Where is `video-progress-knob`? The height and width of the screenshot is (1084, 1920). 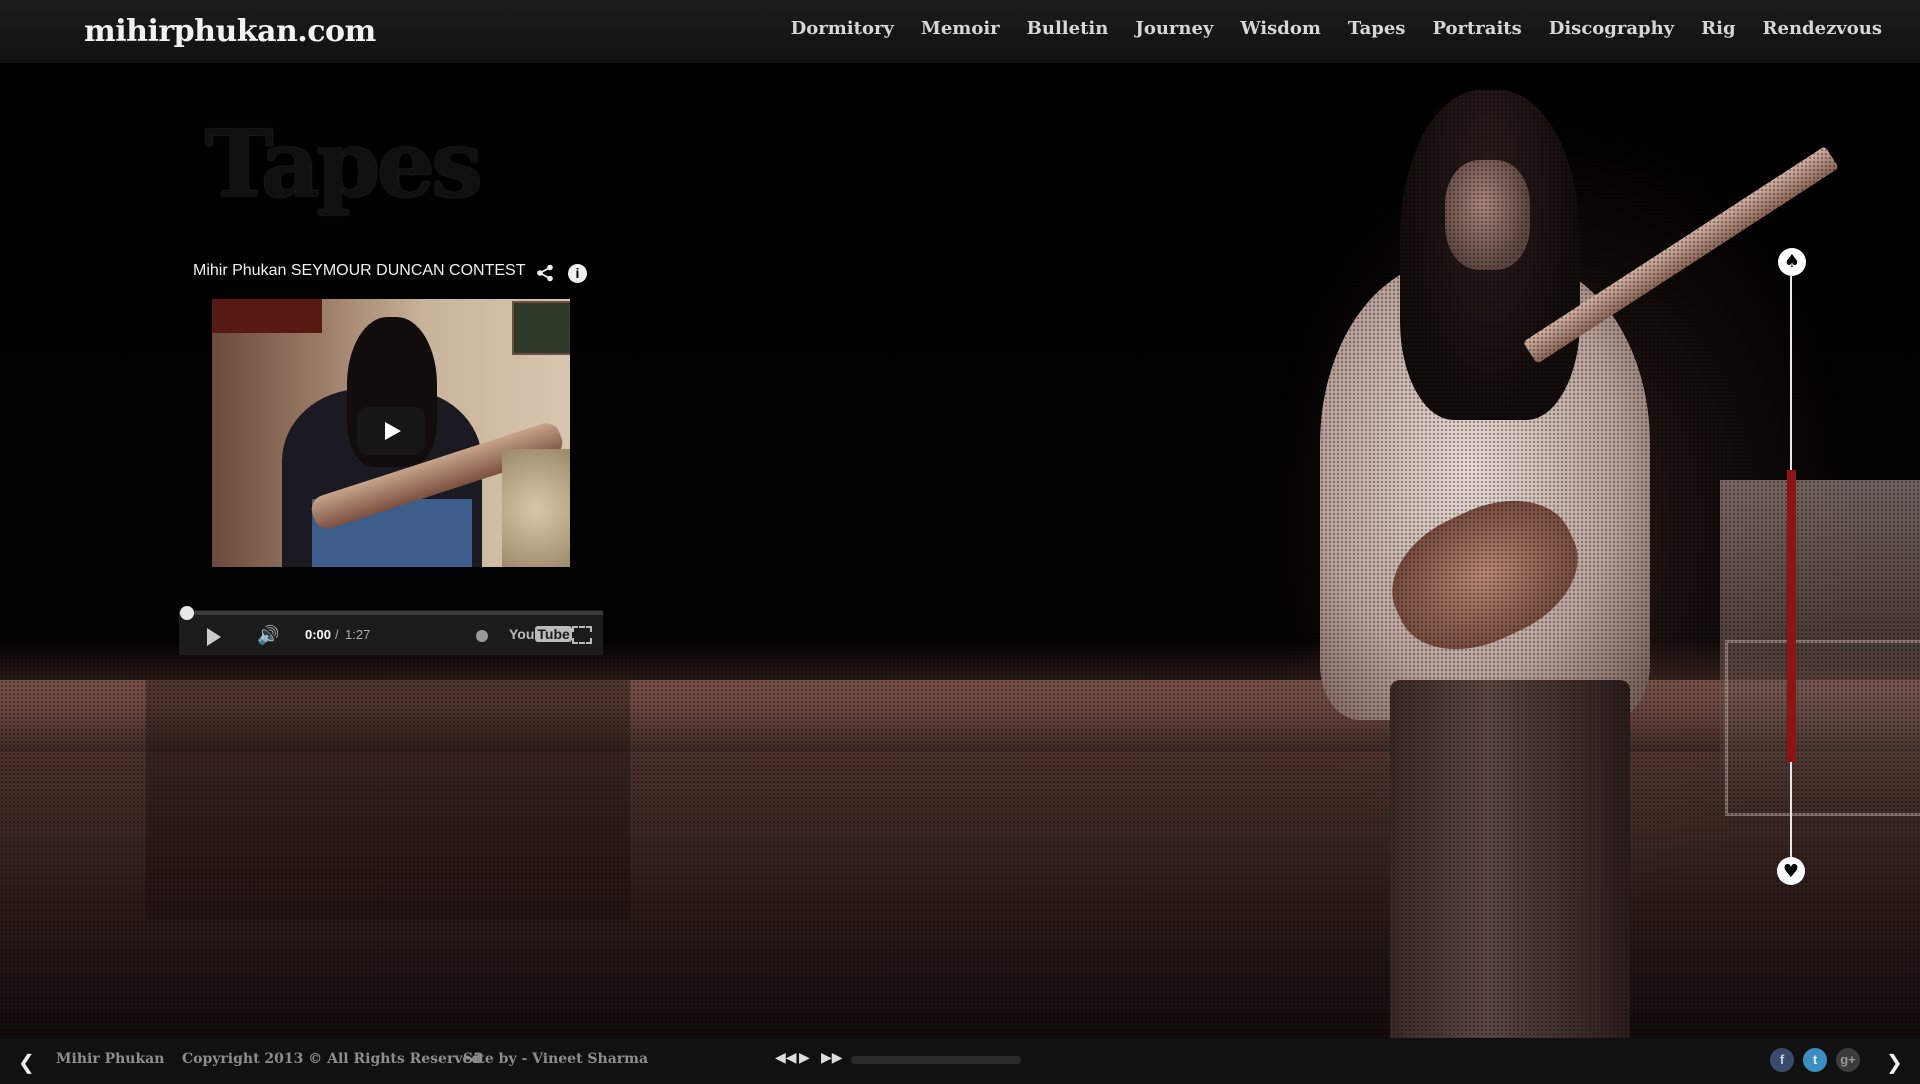 video-progress-knob is located at coordinates (187, 613).